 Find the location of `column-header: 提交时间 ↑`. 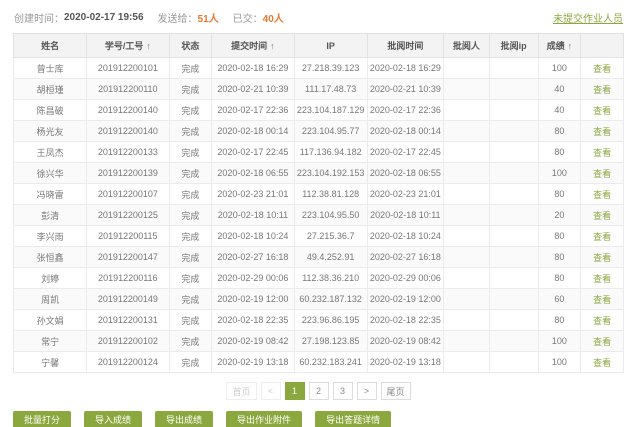

column-header: 提交时间 ↑ is located at coordinates (253, 45).